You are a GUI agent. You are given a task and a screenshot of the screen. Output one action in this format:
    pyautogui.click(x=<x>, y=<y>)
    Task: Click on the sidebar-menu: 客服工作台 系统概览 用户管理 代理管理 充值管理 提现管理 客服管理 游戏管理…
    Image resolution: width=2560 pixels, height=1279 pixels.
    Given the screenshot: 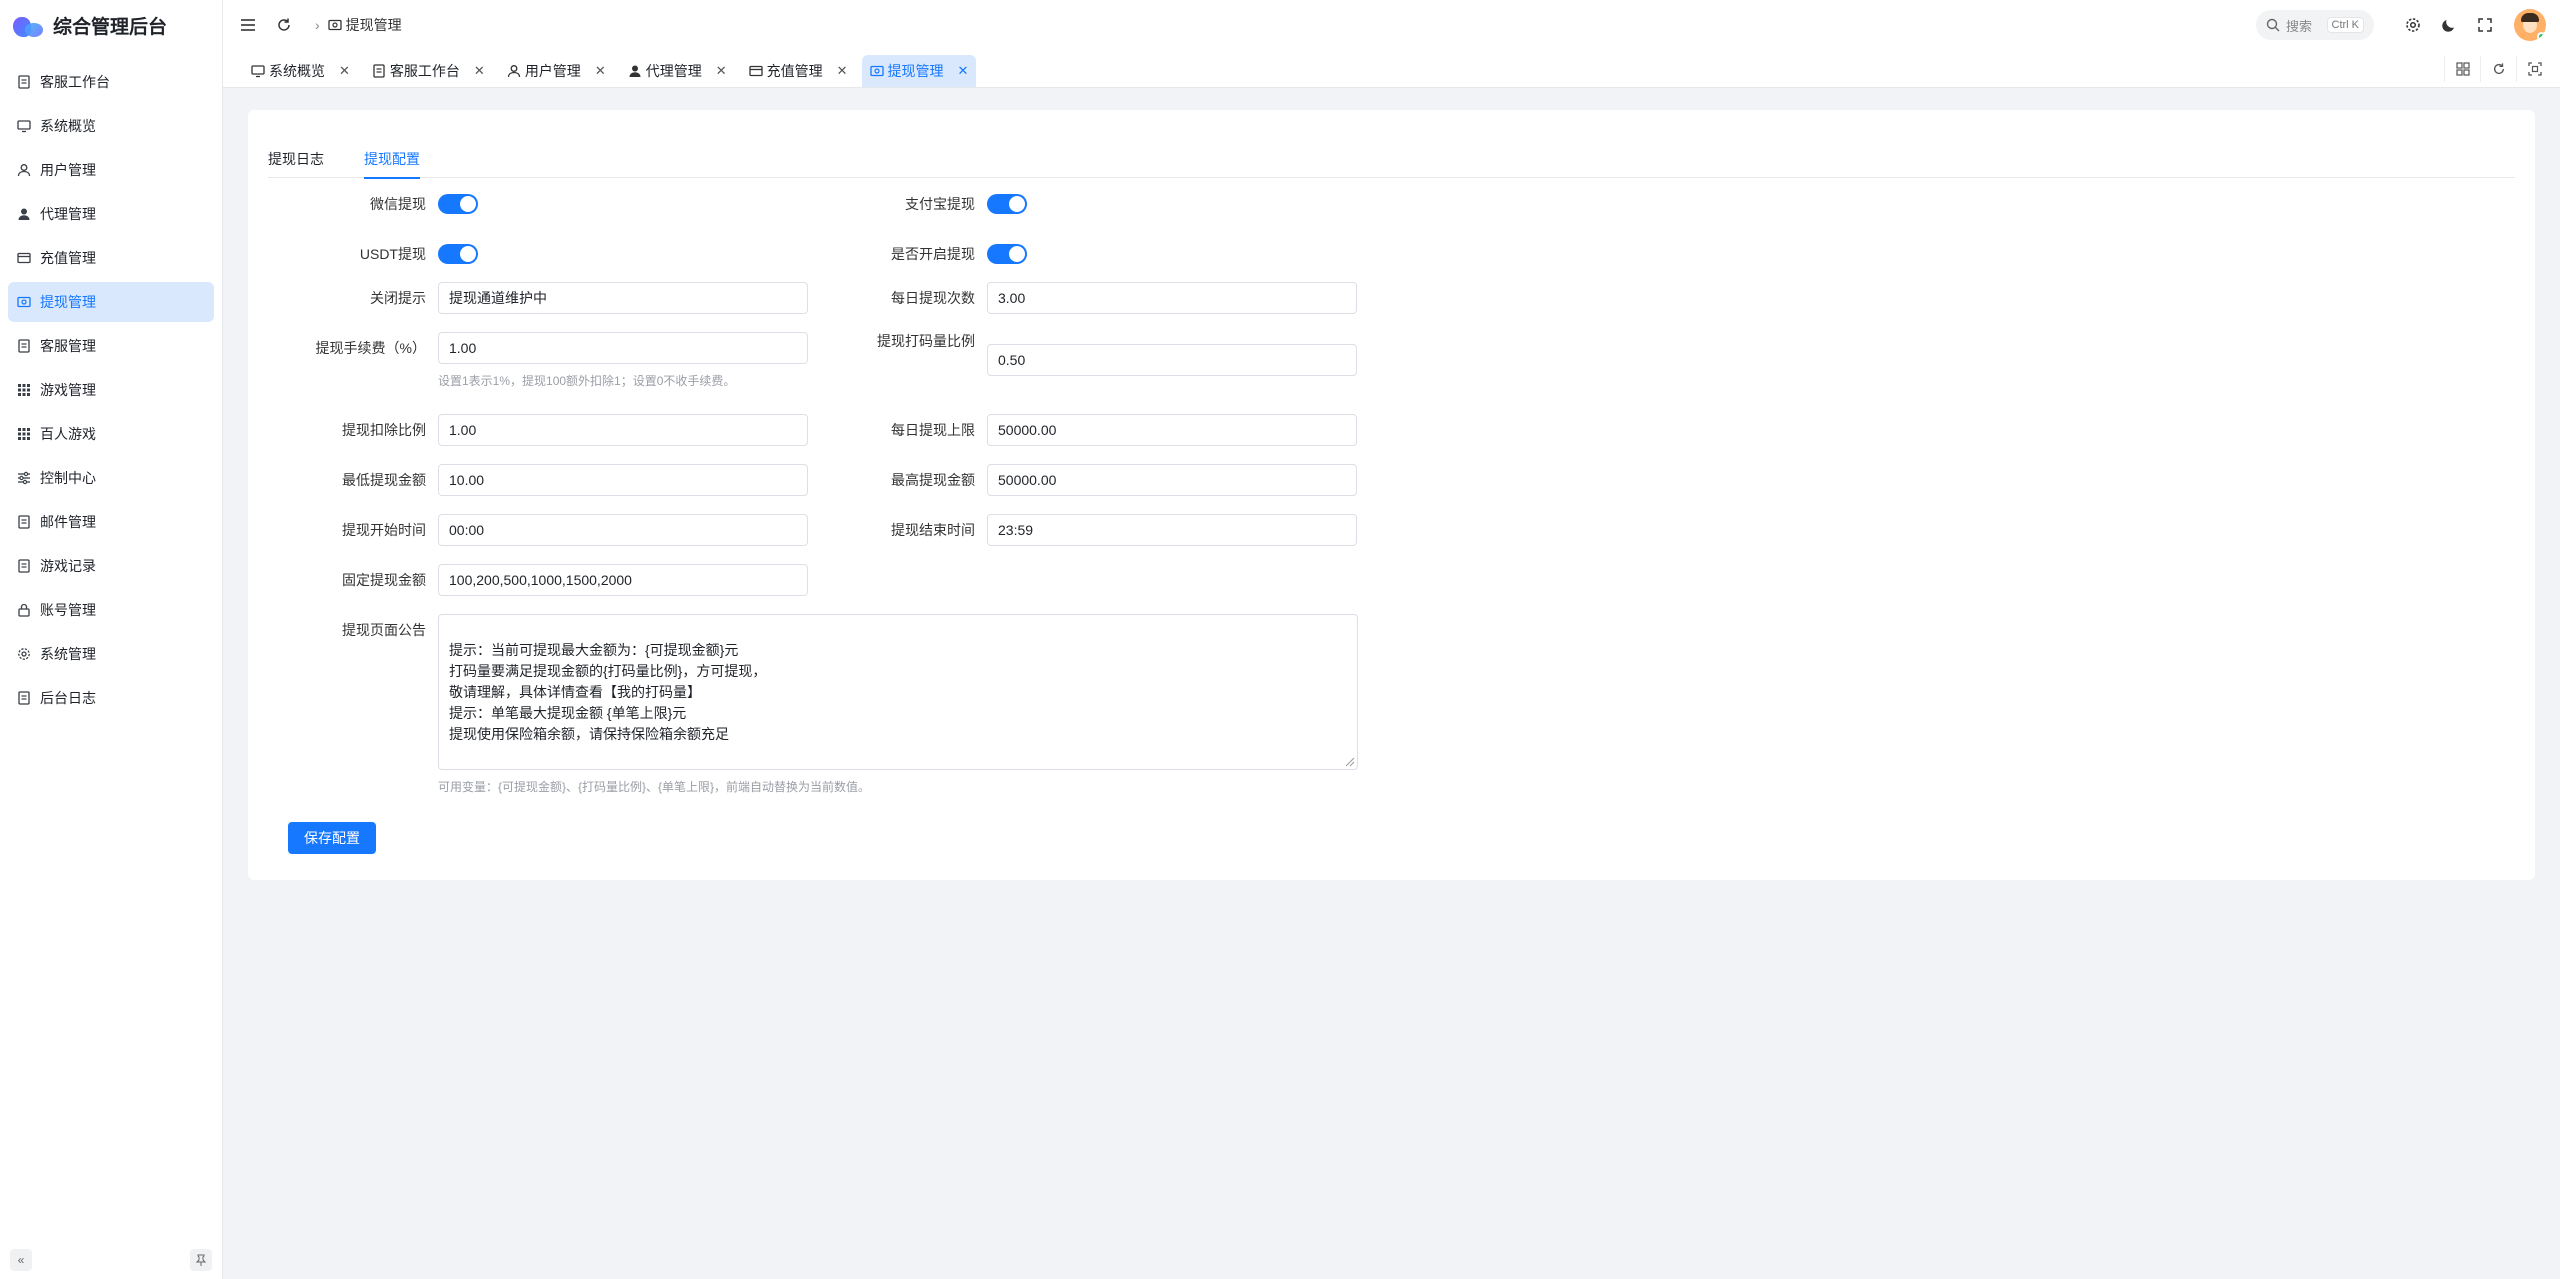 What is the action you would take?
    pyautogui.click(x=111, y=390)
    